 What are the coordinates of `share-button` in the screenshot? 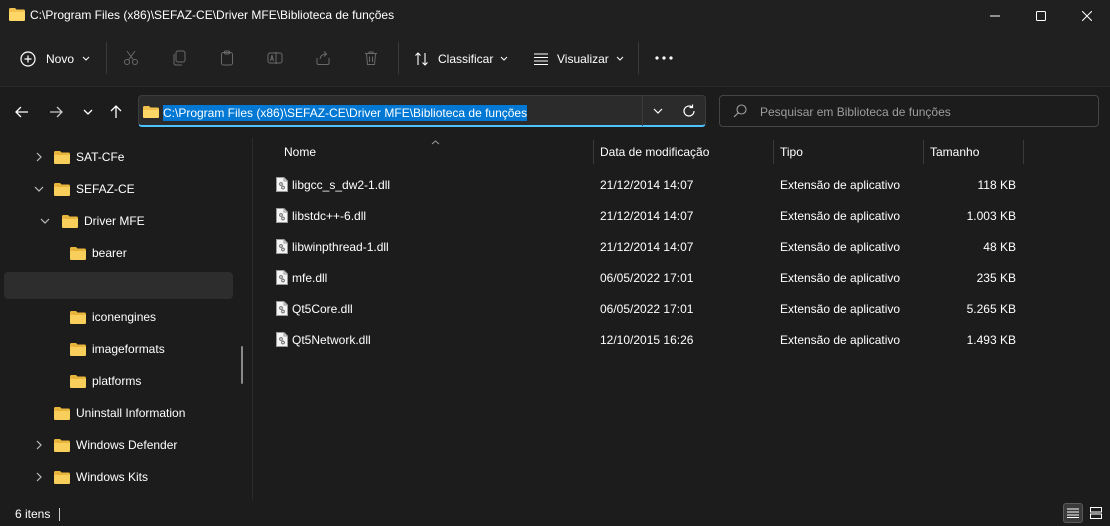 It's located at (323, 58).